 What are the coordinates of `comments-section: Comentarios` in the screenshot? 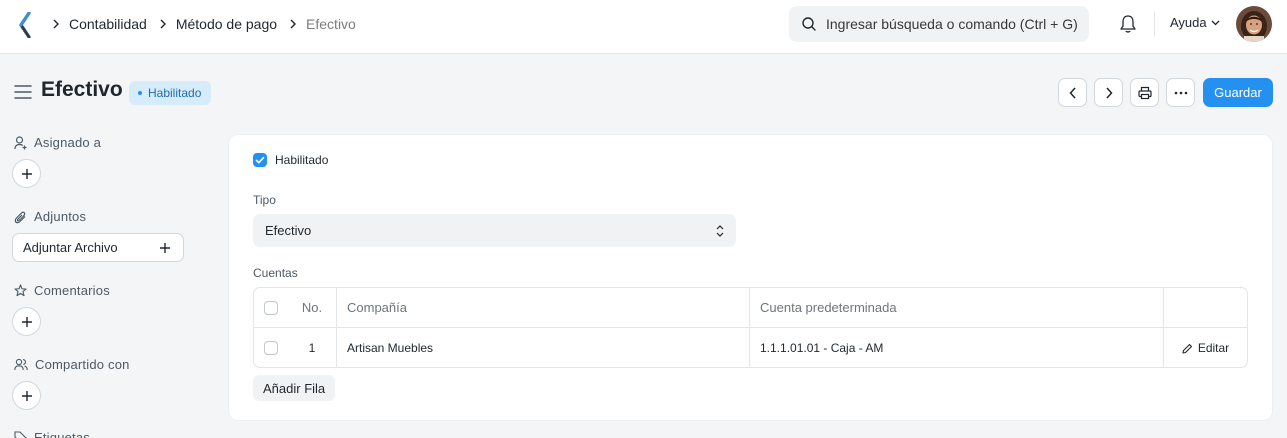 It's located at (62, 290).